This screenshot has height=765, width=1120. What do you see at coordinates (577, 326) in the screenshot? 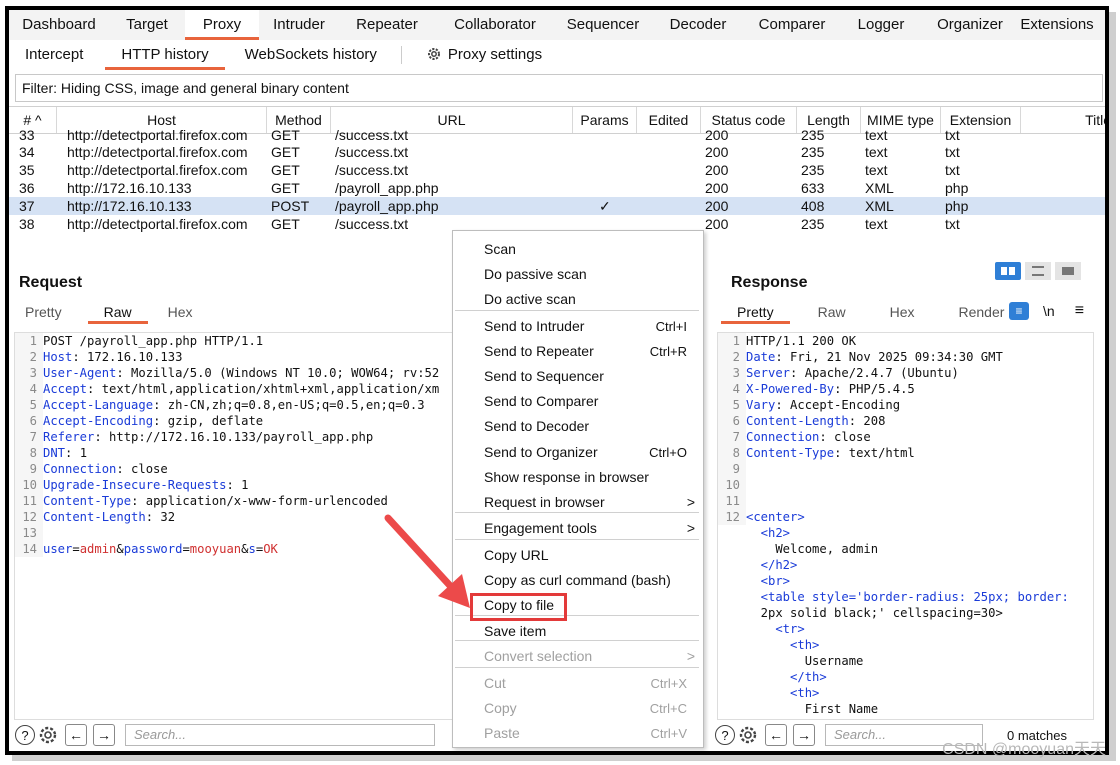
I see `menu-item-send-to-intruder: Send to Intruder Ctrl+I` at bounding box center [577, 326].